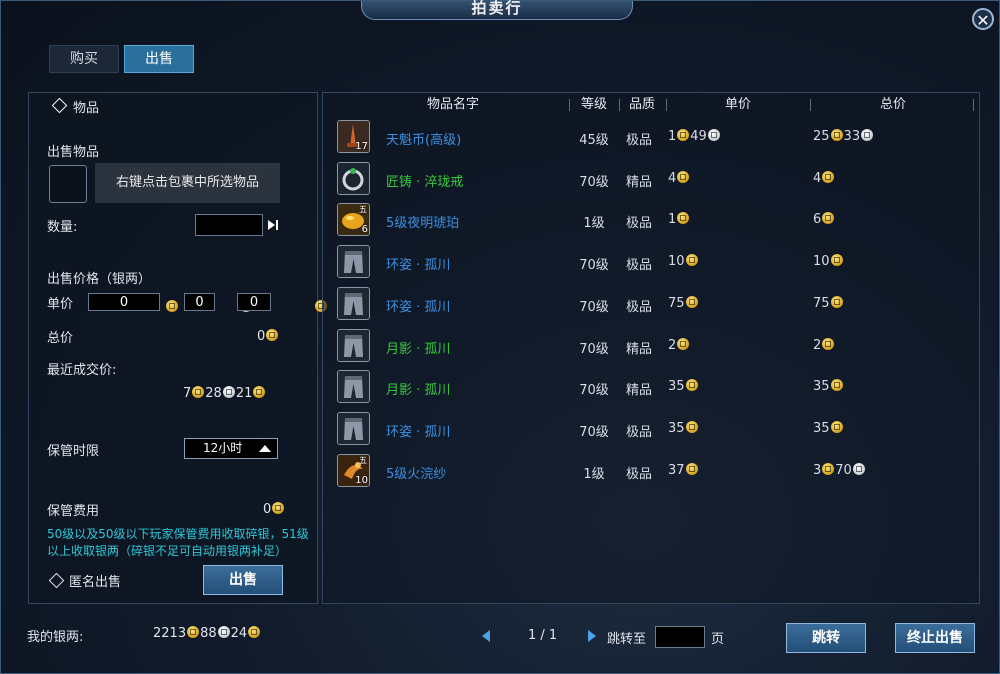  I want to click on total-amount: 0, so click(261, 336).